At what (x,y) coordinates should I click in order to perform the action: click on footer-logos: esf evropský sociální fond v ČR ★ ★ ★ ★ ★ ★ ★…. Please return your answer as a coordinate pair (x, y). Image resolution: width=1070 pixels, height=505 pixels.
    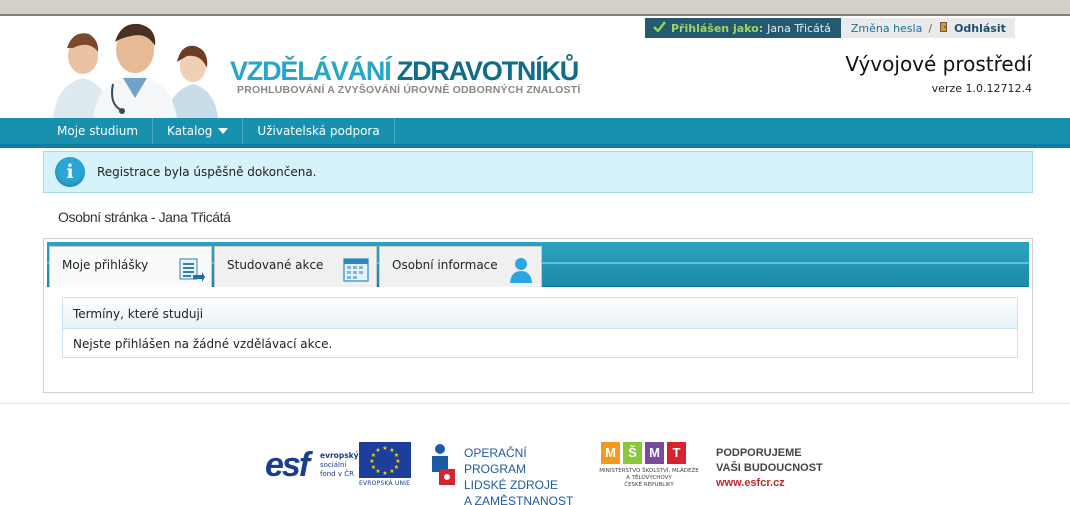
    Looking at the image, I should click on (545, 472).